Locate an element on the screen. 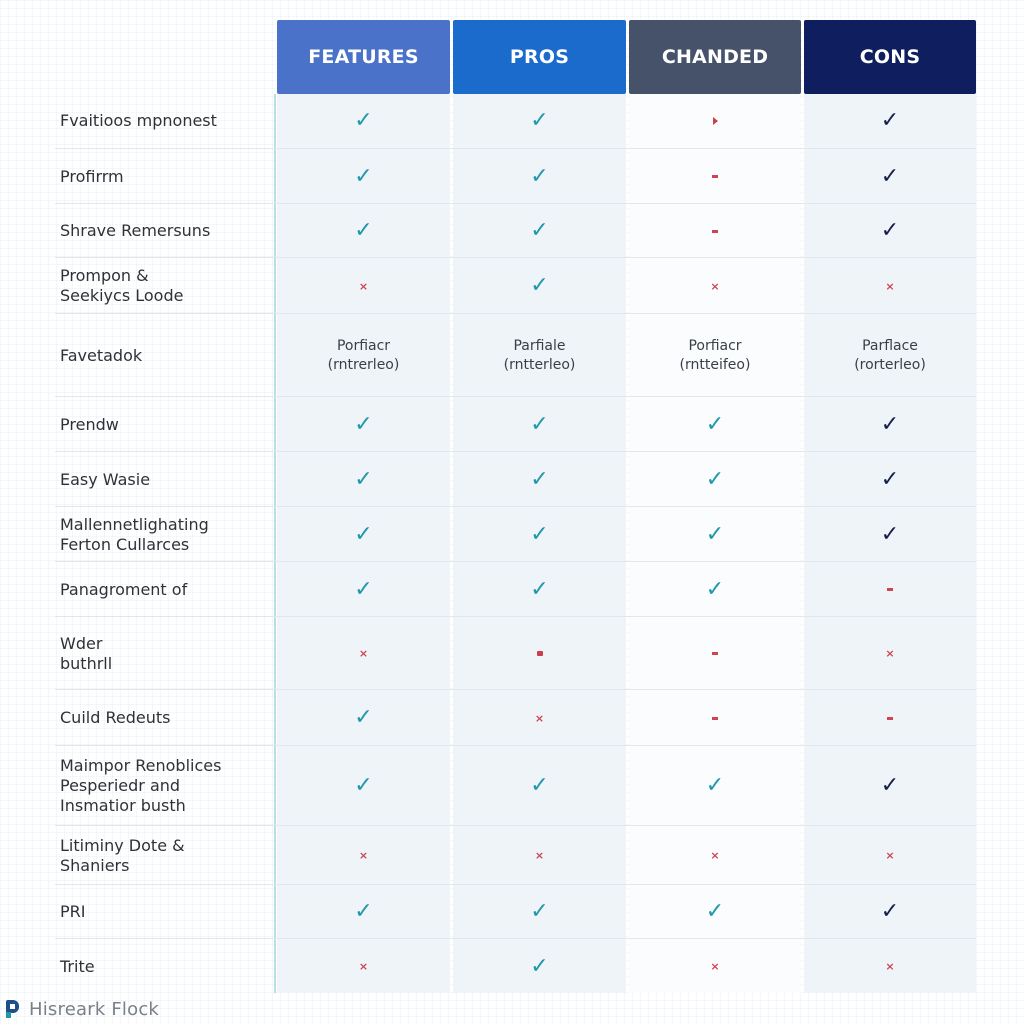 The height and width of the screenshot is (1024, 1024). table-row: PRI ✓ ✓ ✓ ✓ is located at coordinates (515, 911).